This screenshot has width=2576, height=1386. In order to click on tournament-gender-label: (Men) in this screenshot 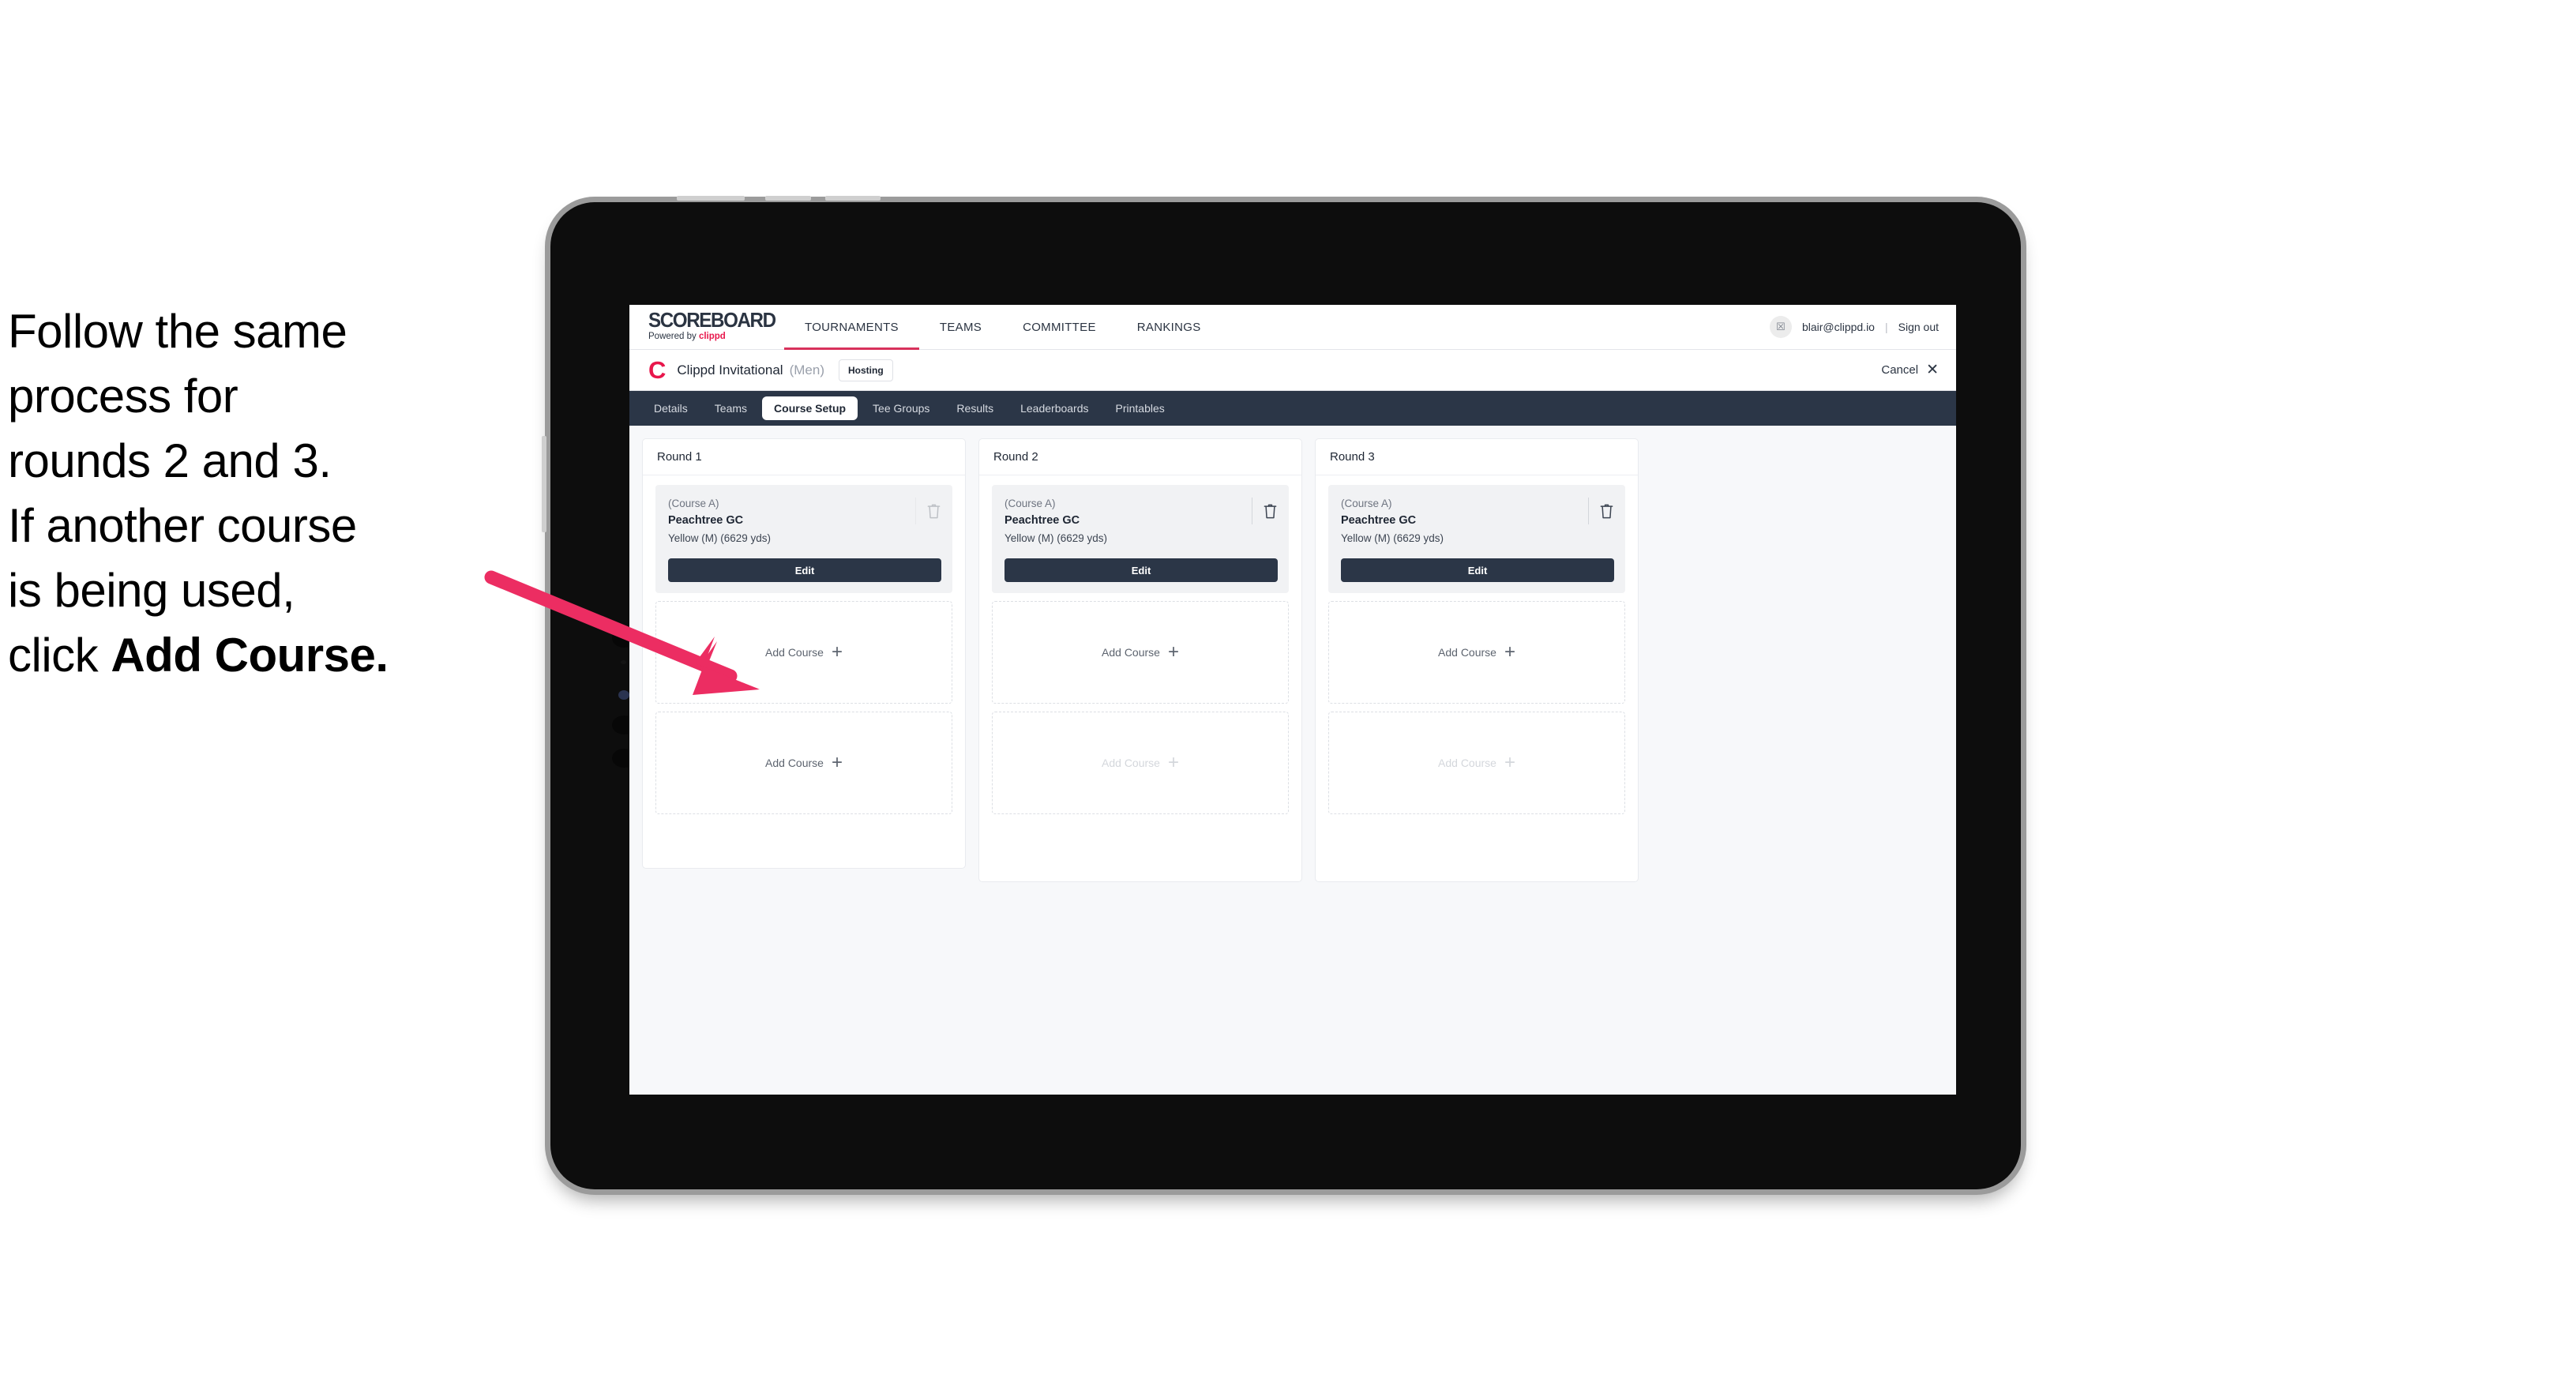, I will do `click(806, 369)`.